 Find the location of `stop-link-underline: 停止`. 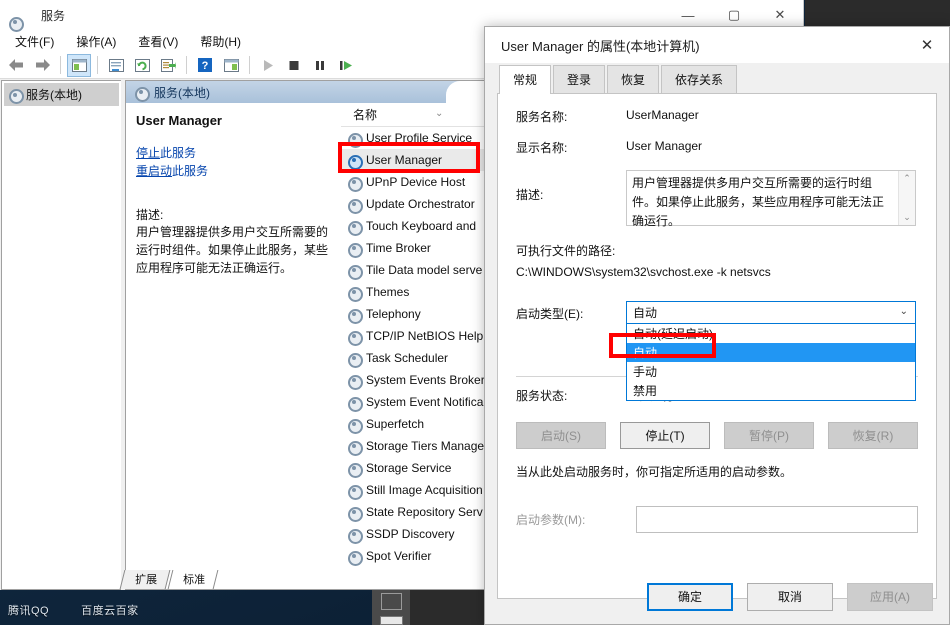

stop-link-underline: 停止 is located at coordinates (148, 153).